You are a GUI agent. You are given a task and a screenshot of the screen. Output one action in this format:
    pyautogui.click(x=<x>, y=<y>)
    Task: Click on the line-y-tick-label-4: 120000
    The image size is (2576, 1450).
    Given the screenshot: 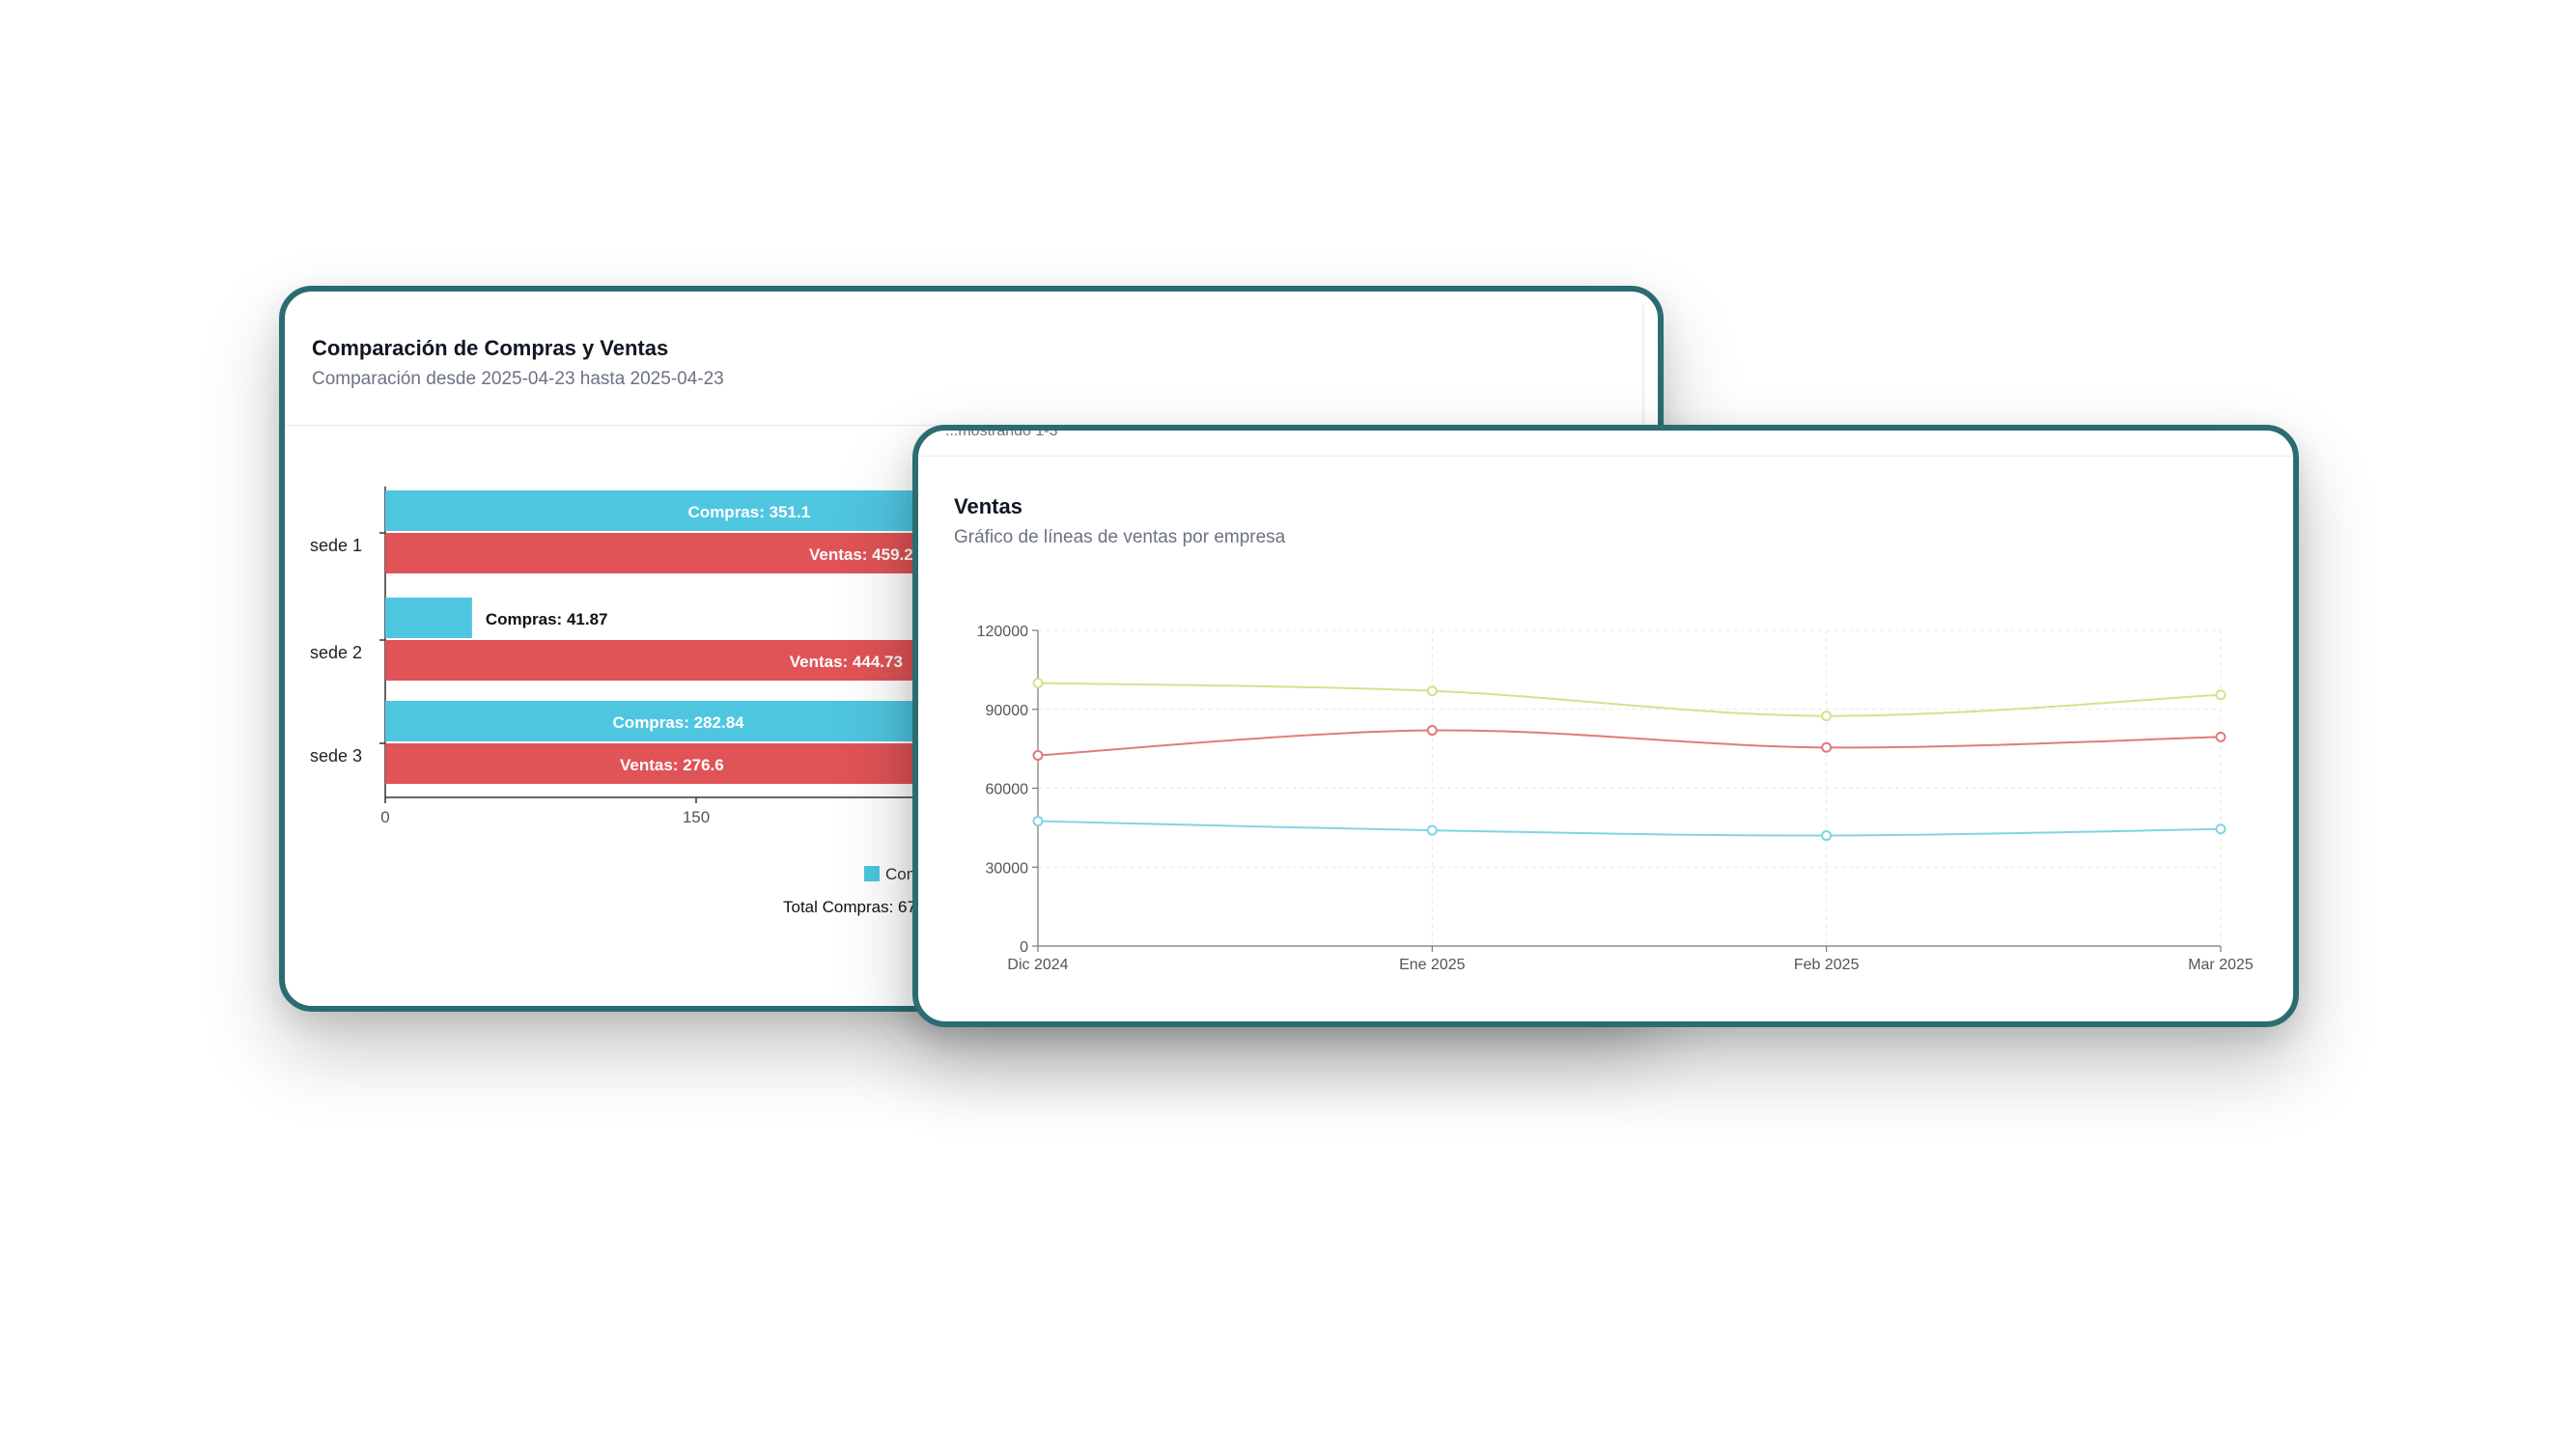 What is the action you would take?
    pyautogui.click(x=1003, y=632)
    